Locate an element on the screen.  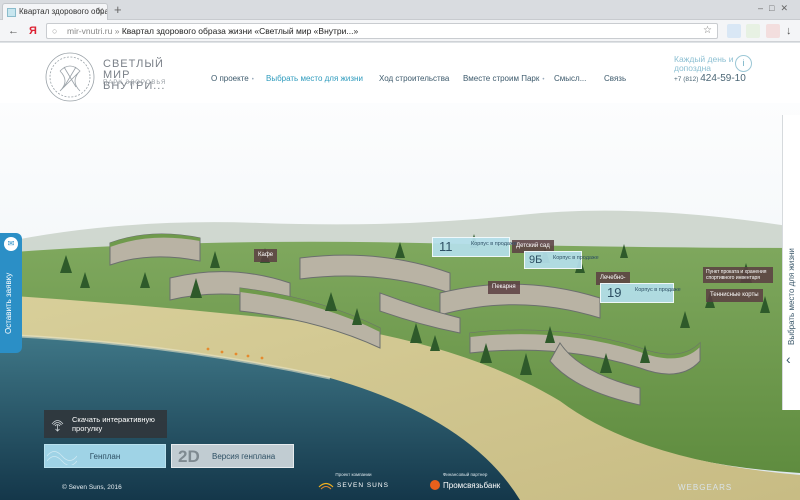
download-tour-button: Скачать интерактивную прогулку is located at coordinates (105, 424).